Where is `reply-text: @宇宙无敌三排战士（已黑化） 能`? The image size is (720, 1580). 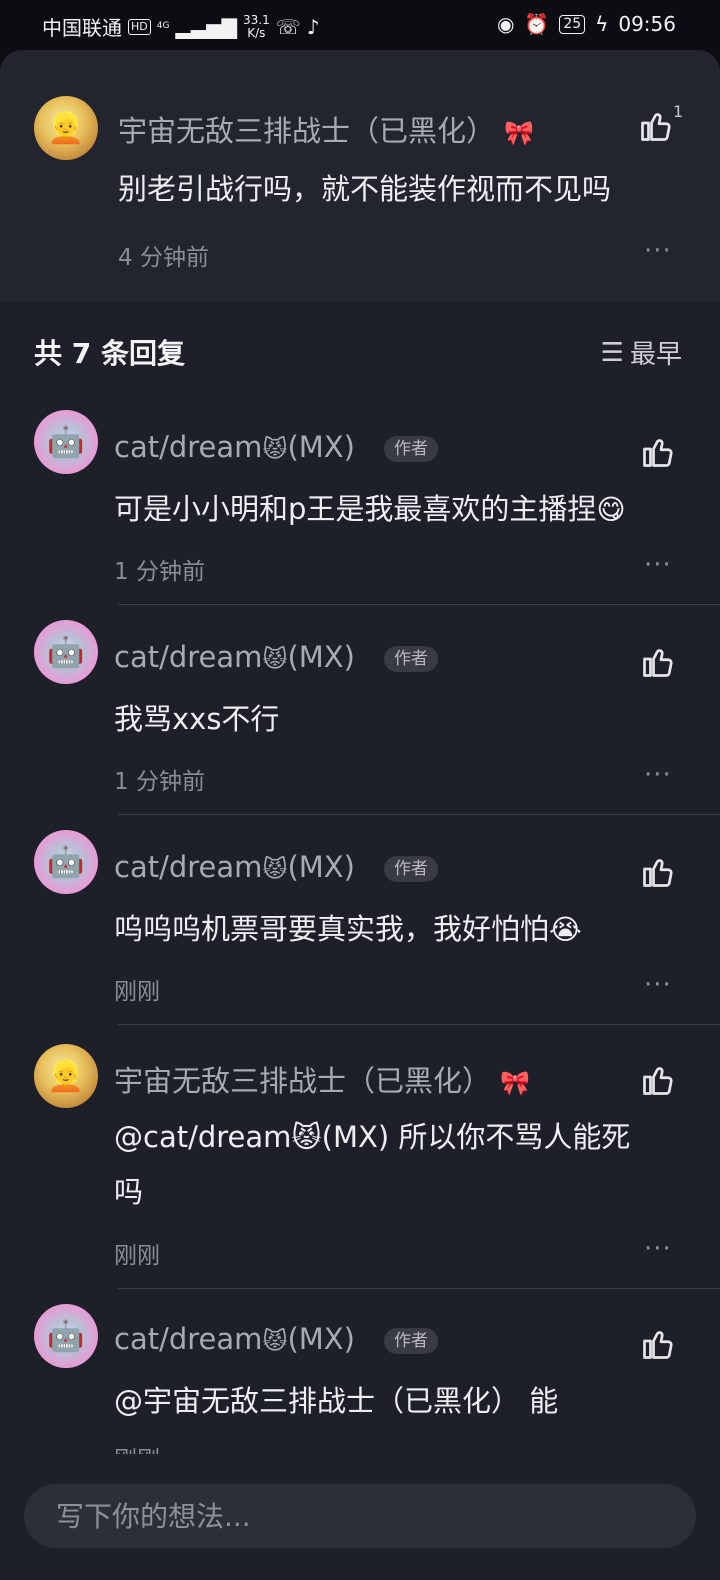 reply-text: @宇宙无敌三排战士（已黑化） 能 is located at coordinates (336, 1401).